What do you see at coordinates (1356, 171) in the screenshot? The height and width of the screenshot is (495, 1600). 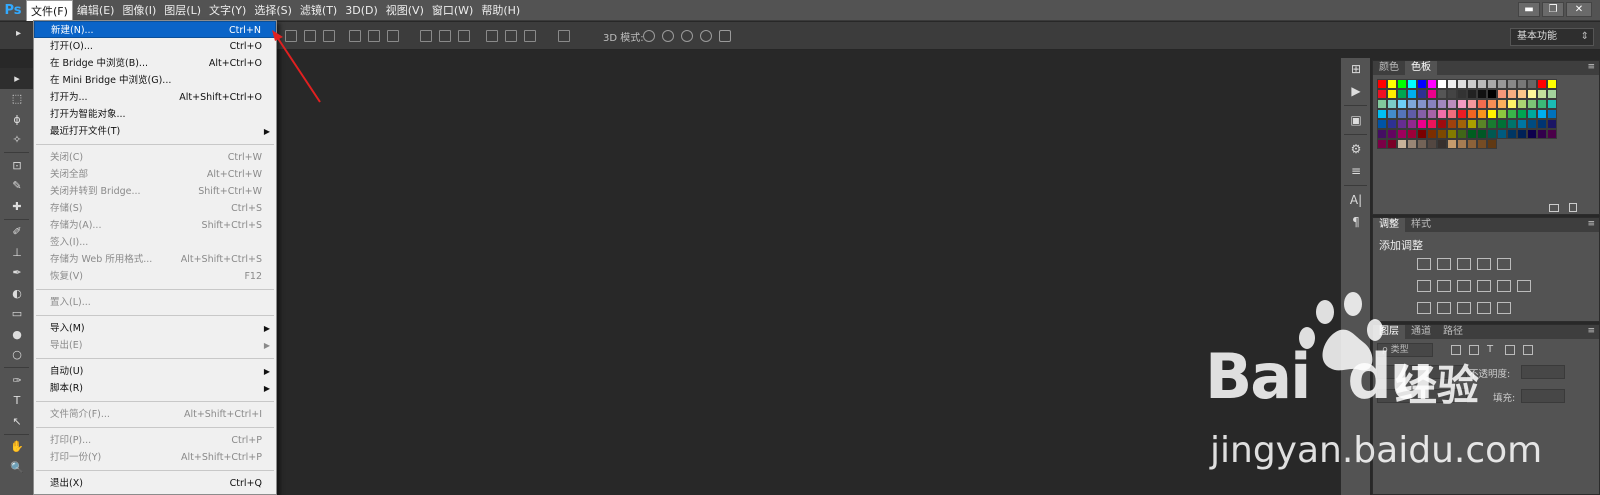 I see `dock-4-icon: ≡` at bounding box center [1356, 171].